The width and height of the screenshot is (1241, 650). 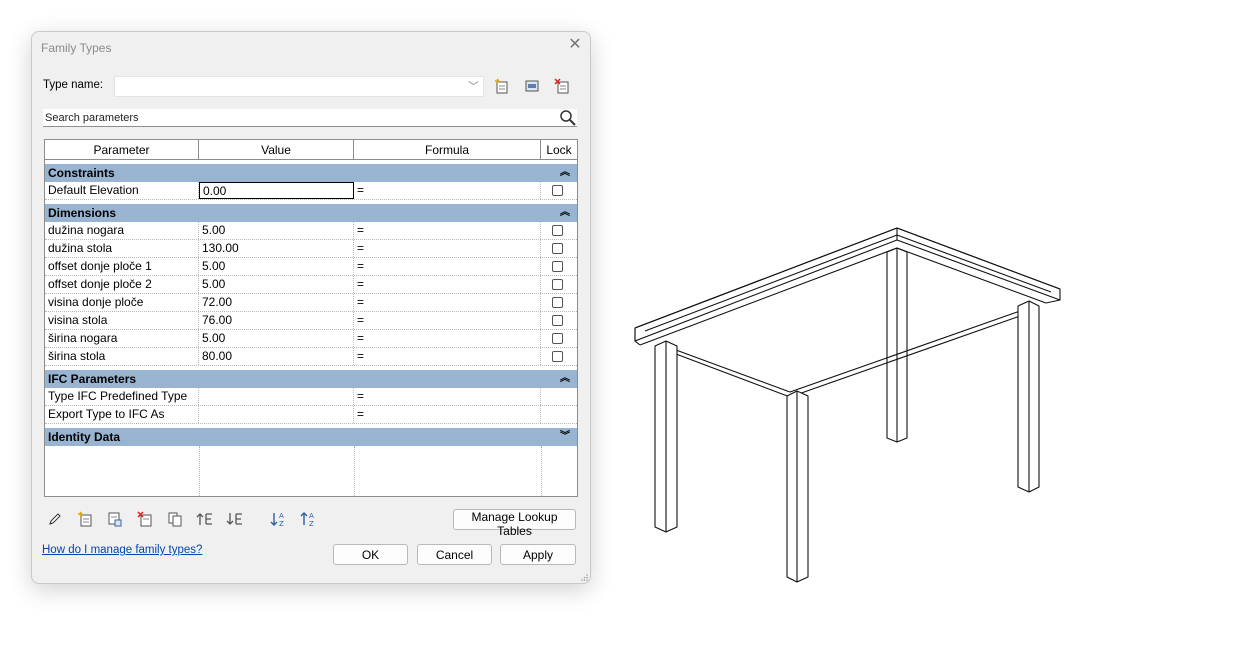 I want to click on group-dimensions: Dimensions ︽, so click(x=311, y=213).